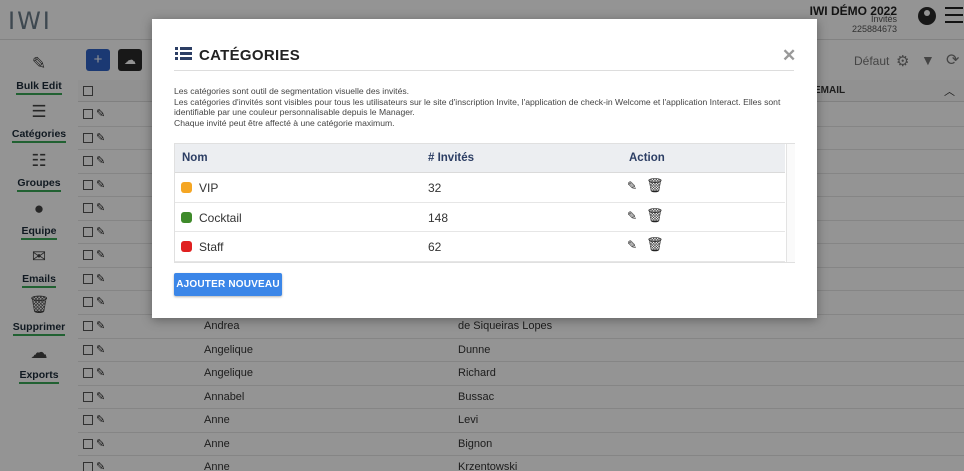  Describe the element at coordinates (183, 54) in the screenshot. I see `list-icon` at that location.